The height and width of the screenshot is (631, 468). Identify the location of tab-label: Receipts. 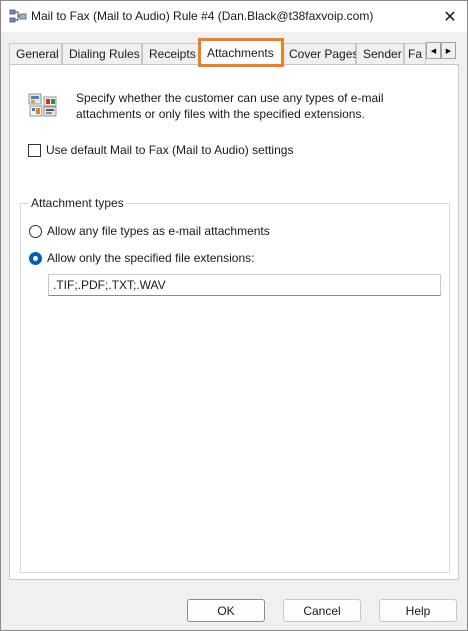
(172, 54).